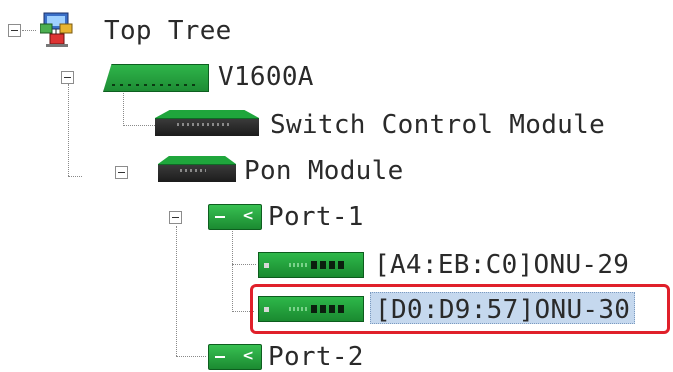  Describe the element at coordinates (56, 30) in the screenshot. I see `network-tree-icon` at that location.